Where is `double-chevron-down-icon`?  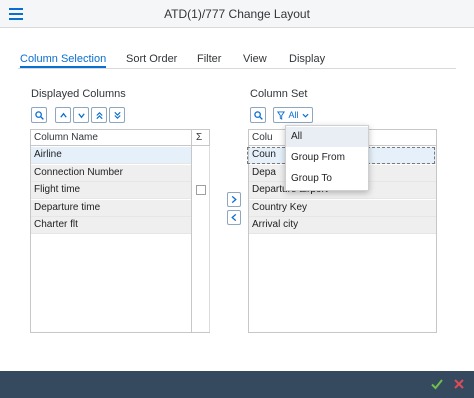 double-chevron-down-icon is located at coordinates (117, 115).